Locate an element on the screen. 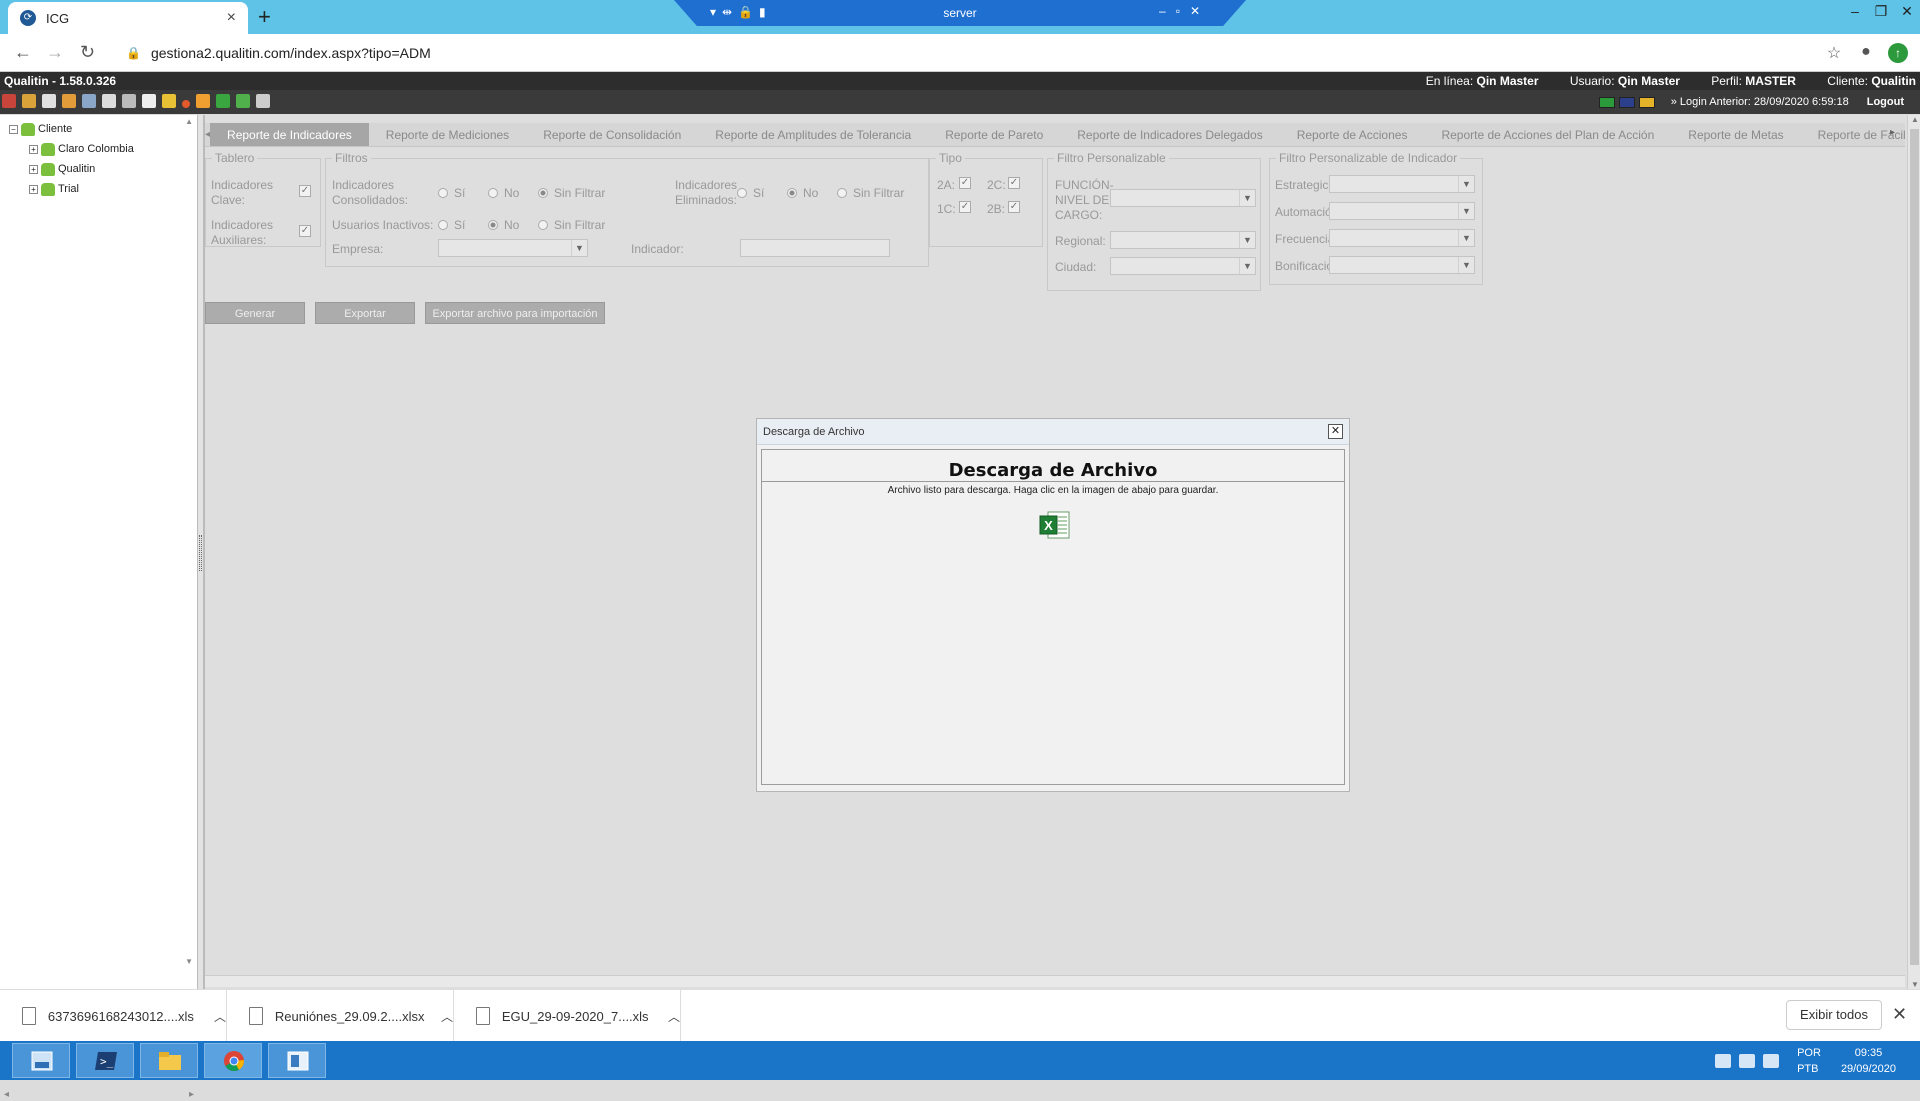  flag-uk-icon is located at coordinates (1626, 102).